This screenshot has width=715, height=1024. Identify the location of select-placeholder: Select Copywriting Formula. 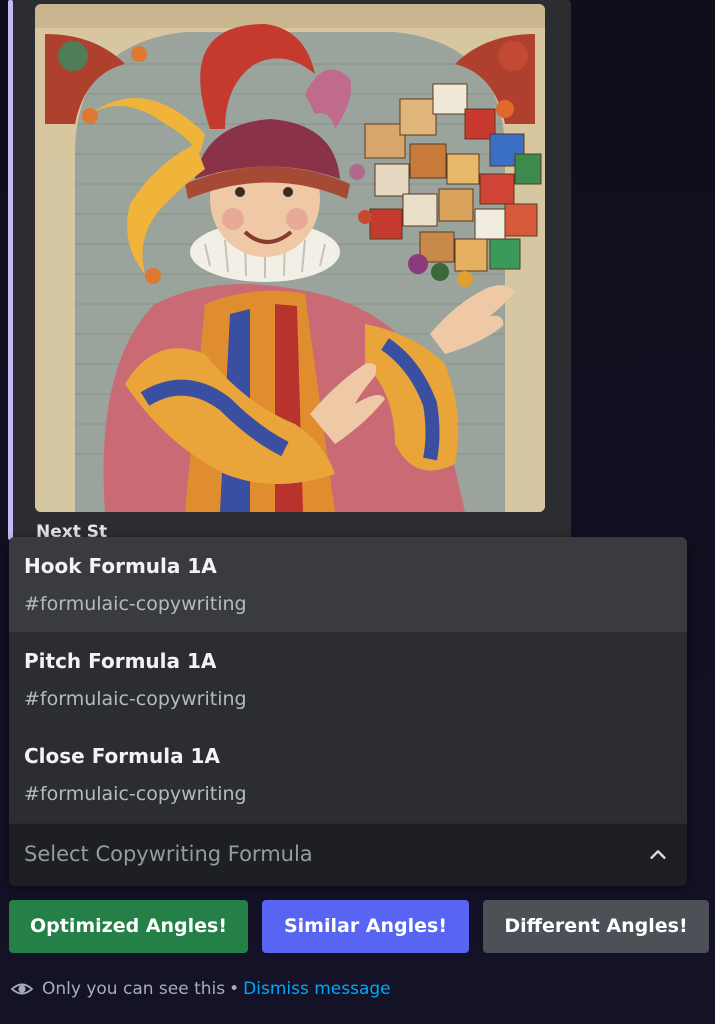
(168, 854).